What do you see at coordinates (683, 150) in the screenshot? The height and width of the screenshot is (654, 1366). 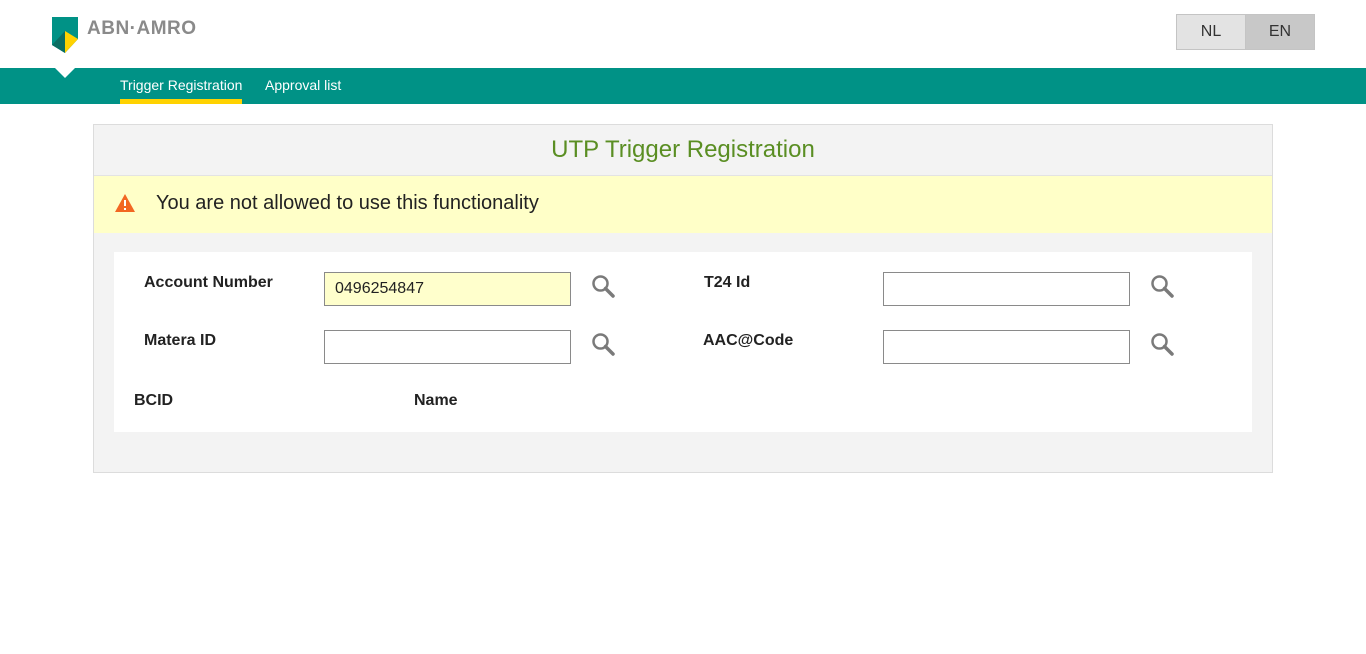 I see `page-title: UTP Trigger Registration` at bounding box center [683, 150].